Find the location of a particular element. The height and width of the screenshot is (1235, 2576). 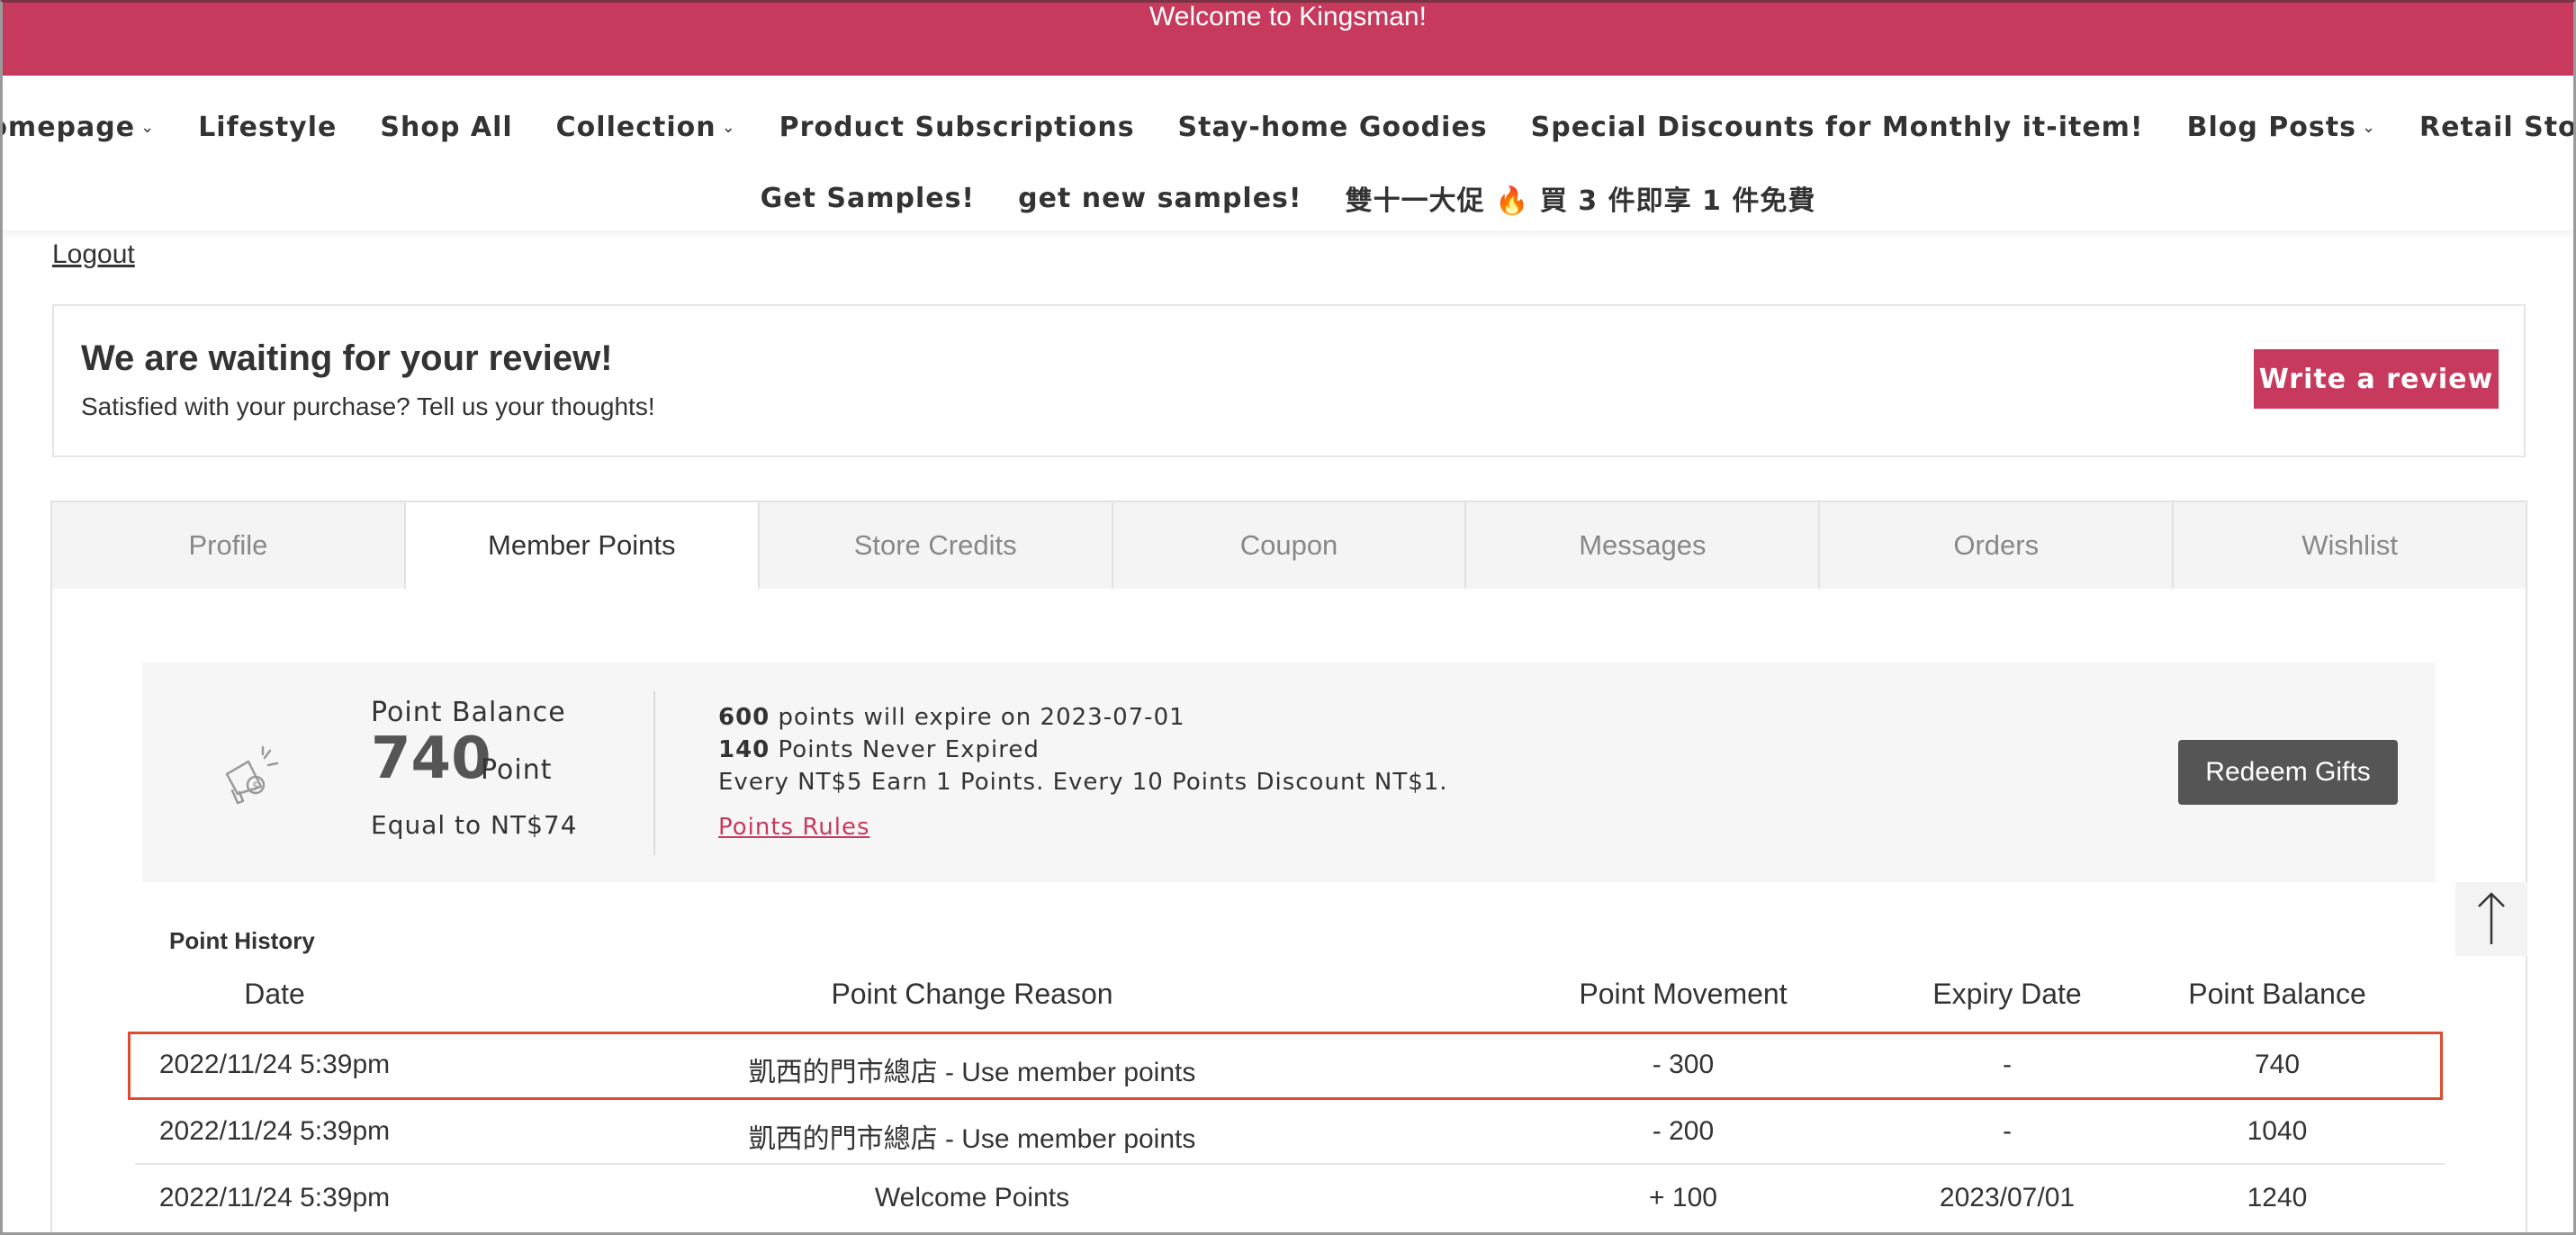

nav-item-lifestyle: Lifestyle is located at coordinates (267, 127).